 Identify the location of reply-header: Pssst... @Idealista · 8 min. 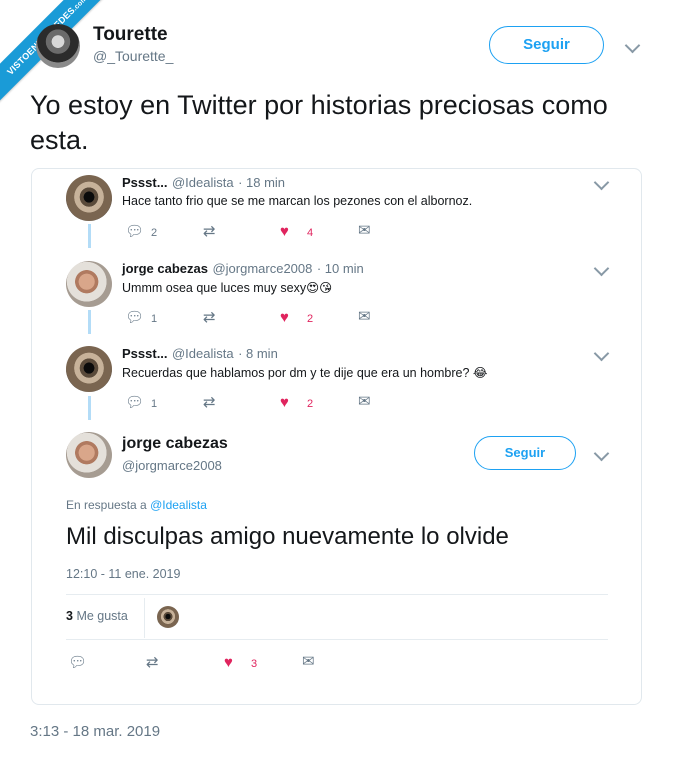
(200, 354).